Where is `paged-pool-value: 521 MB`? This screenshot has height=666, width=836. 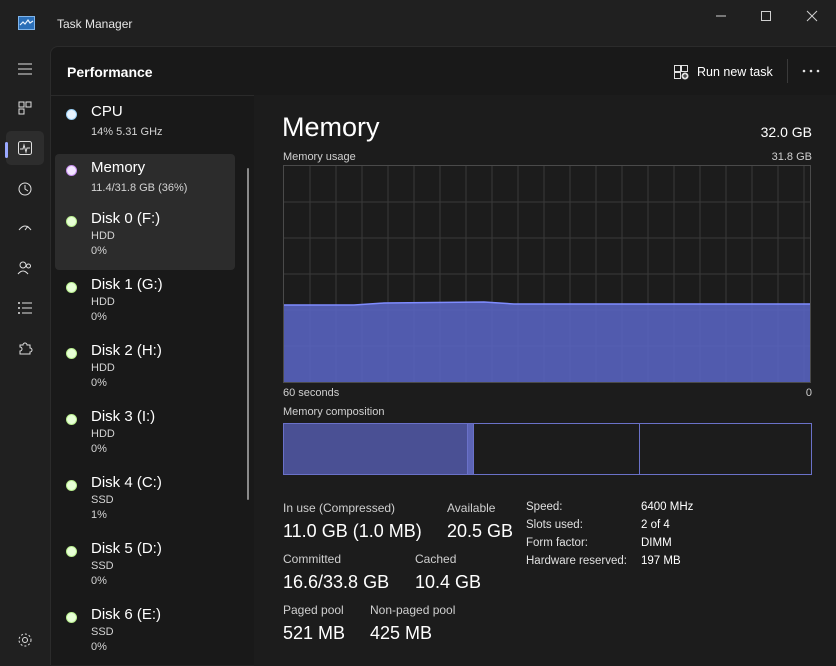 paged-pool-value: 521 MB is located at coordinates (314, 633).